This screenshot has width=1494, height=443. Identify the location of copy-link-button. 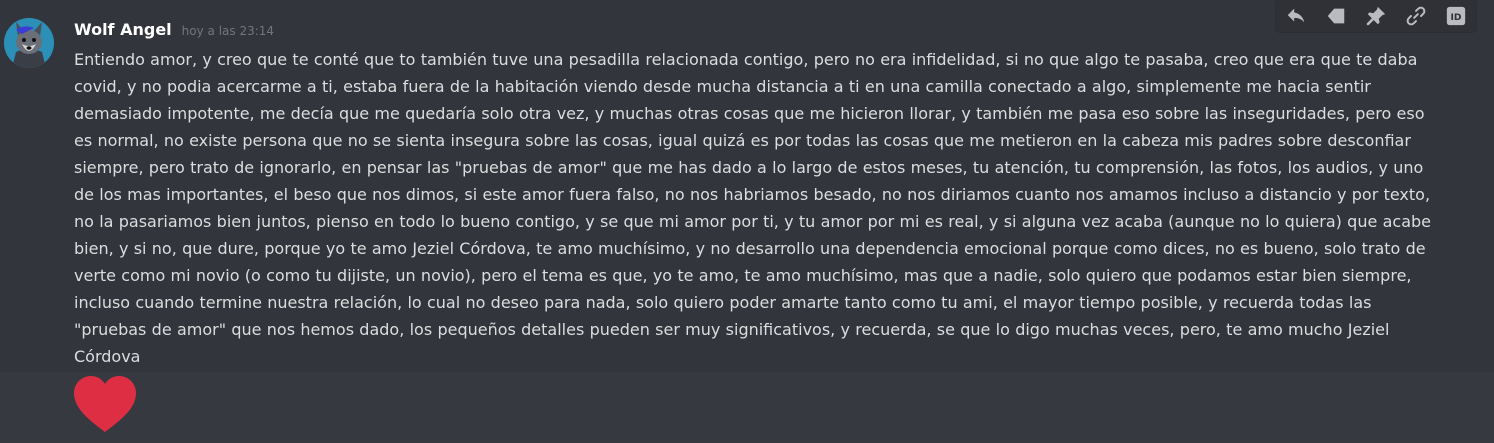
(1416, 16).